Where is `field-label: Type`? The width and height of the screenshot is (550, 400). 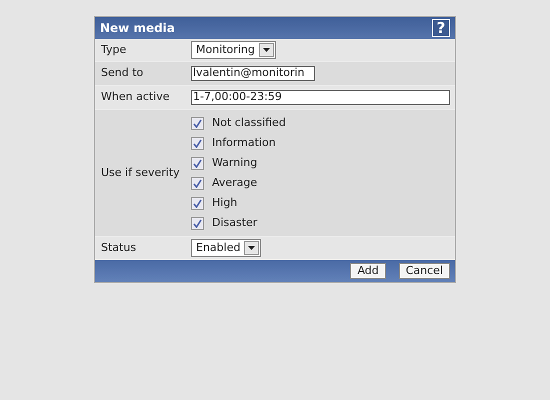
field-label: Type is located at coordinates (114, 50).